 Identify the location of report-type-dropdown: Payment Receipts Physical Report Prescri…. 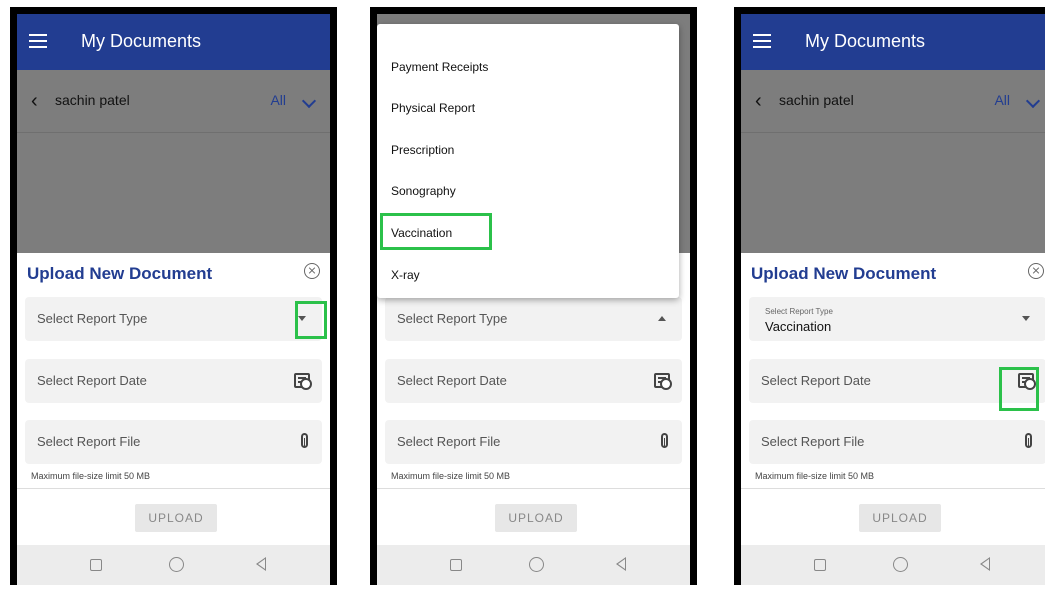
(528, 161).